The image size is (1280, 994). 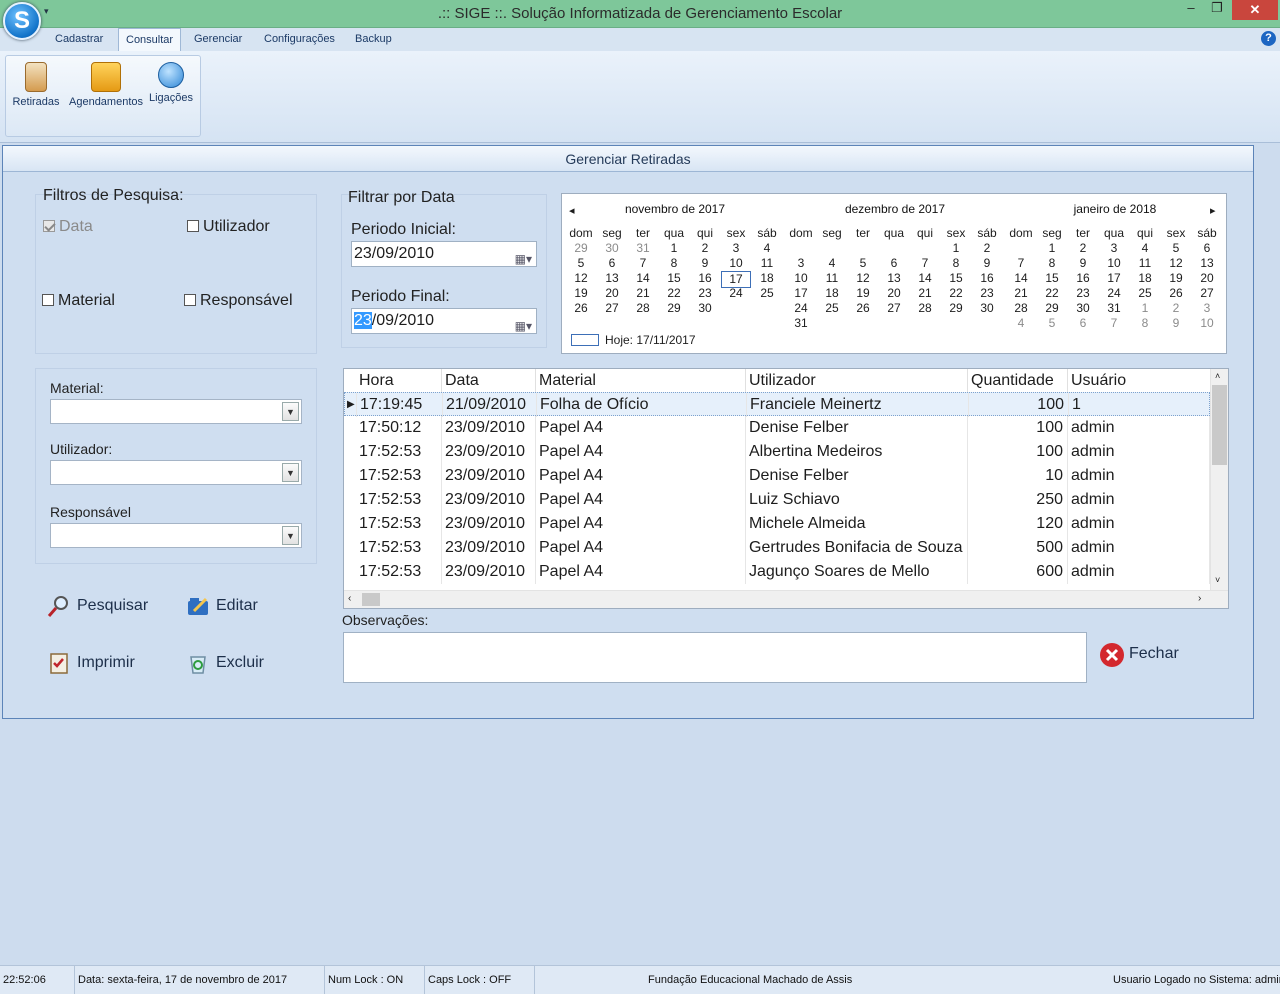 I want to click on hscroll-thumb, so click(x=371, y=599).